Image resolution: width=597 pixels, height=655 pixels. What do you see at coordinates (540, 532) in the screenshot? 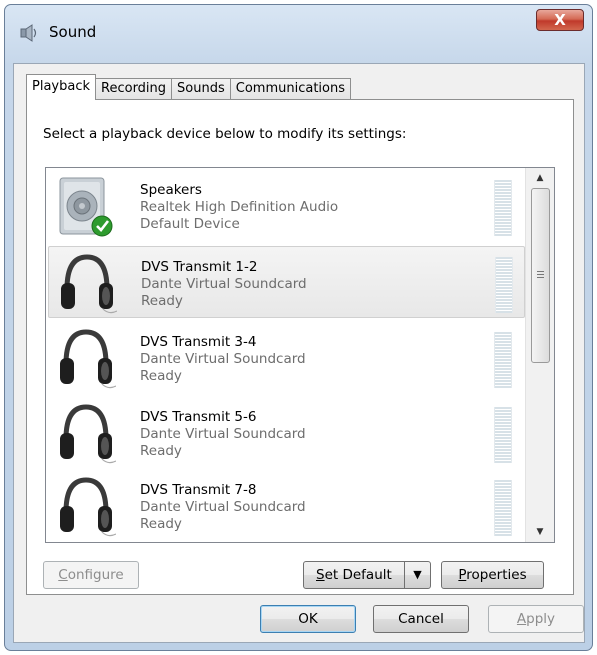
I see `scroll-down-arrow-icon: ▼` at bounding box center [540, 532].